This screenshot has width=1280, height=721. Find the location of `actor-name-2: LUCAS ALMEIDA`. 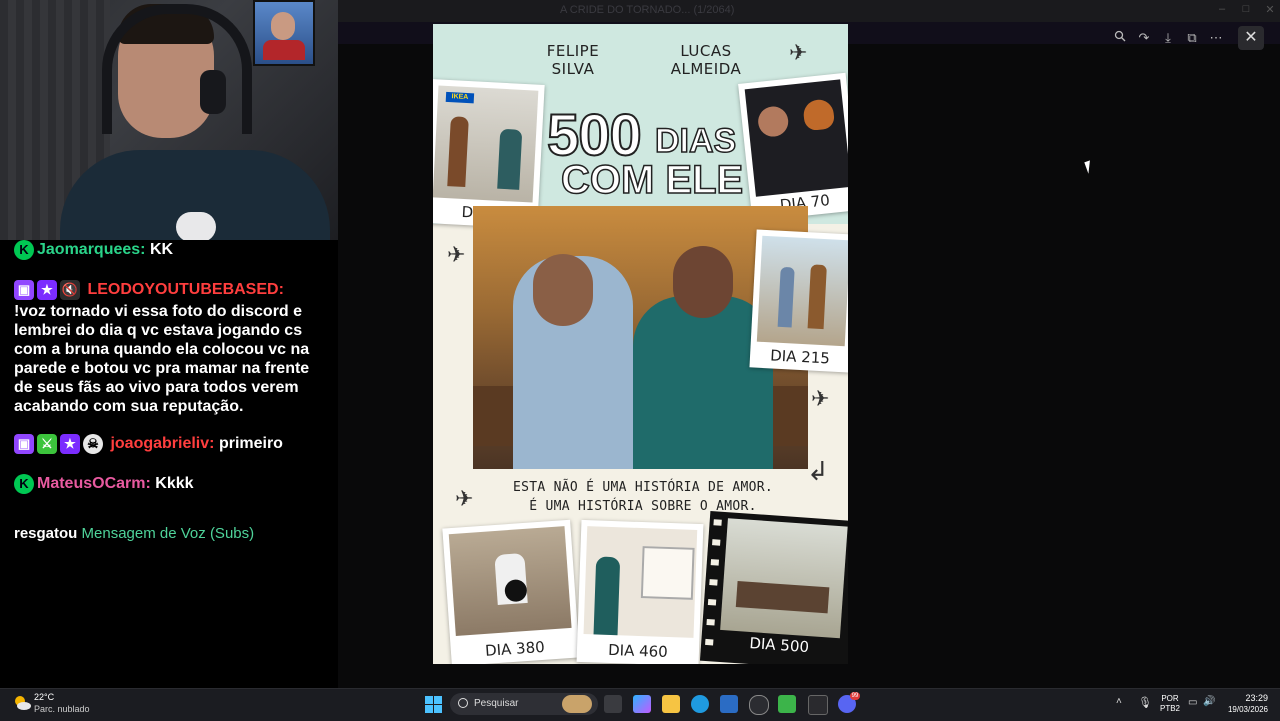

actor-name-2: LUCAS ALMEIDA is located at coordinates (706, 60).